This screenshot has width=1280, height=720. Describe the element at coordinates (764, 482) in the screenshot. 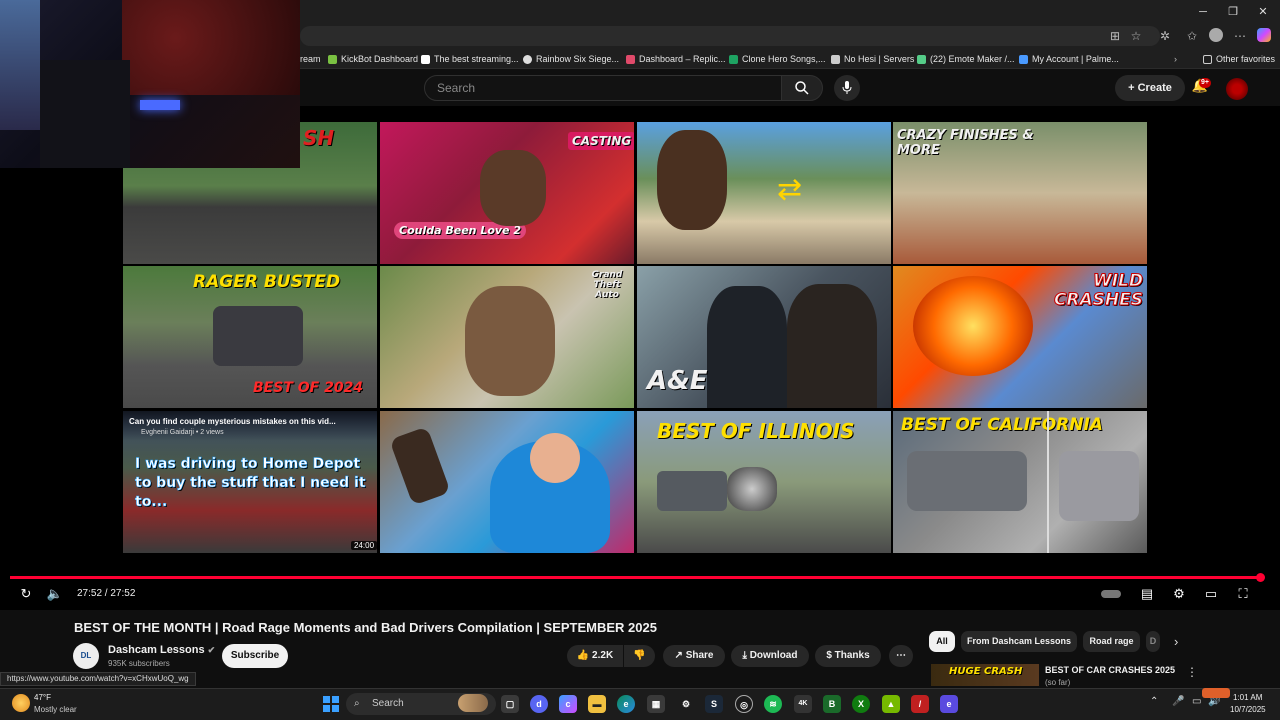

I see `endscreen-video-thumb: BEST OF ILLINOIS` at that location.